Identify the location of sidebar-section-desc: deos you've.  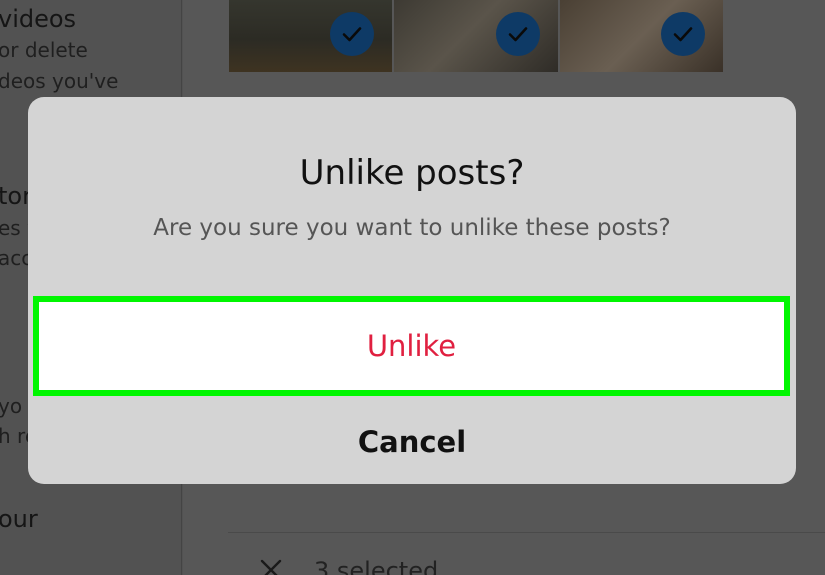
(59, 81).